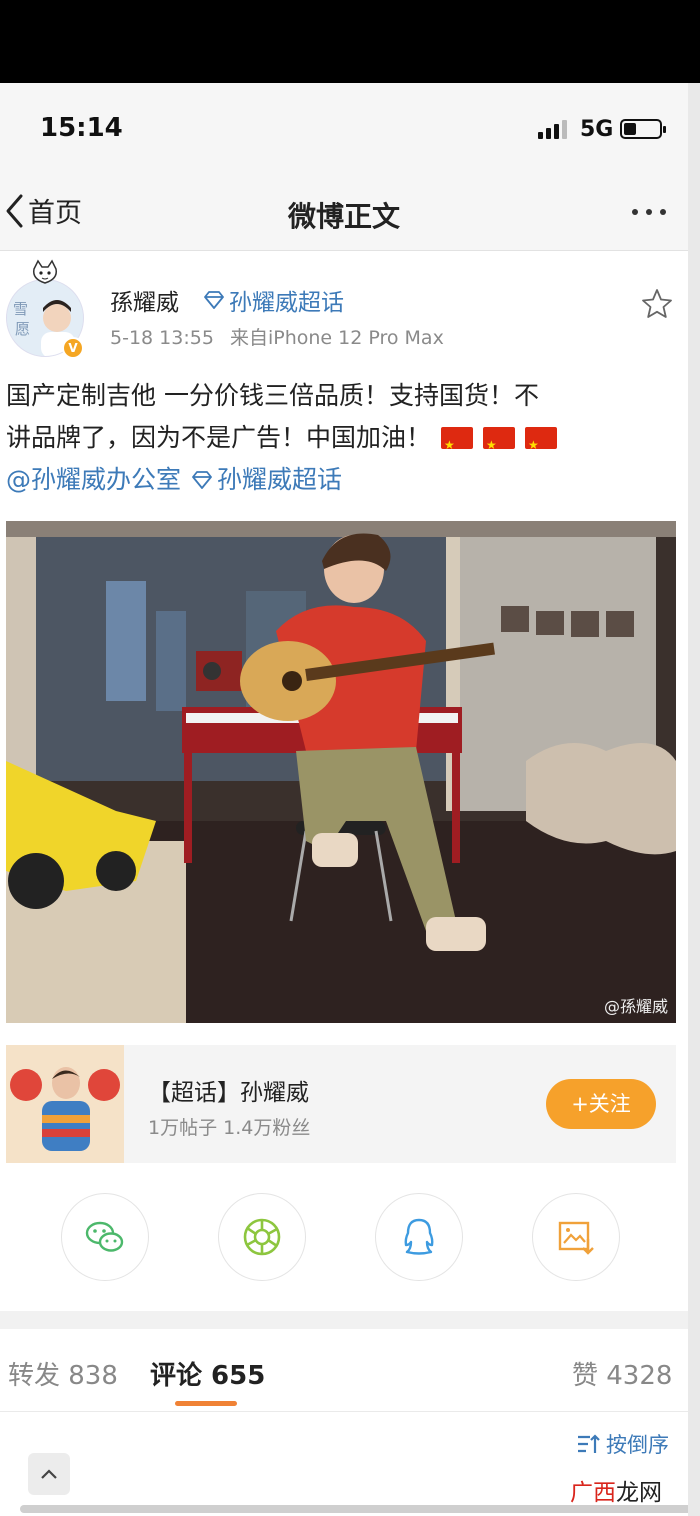  What do you see at coordinates (336, 338) in the screenshot?
I see `post-source: 来自iPhone 12 Pro Max` at bounding box center [336, 338].